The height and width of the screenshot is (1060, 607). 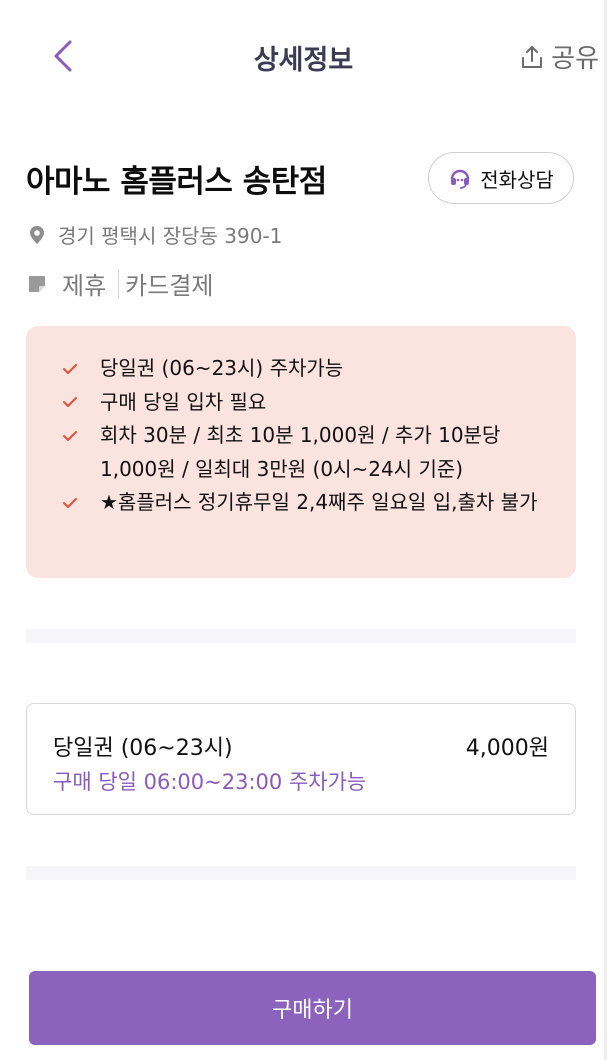 I want to click on notice-text: 구매 당일 입차 필요, so click(x=183, y=401).